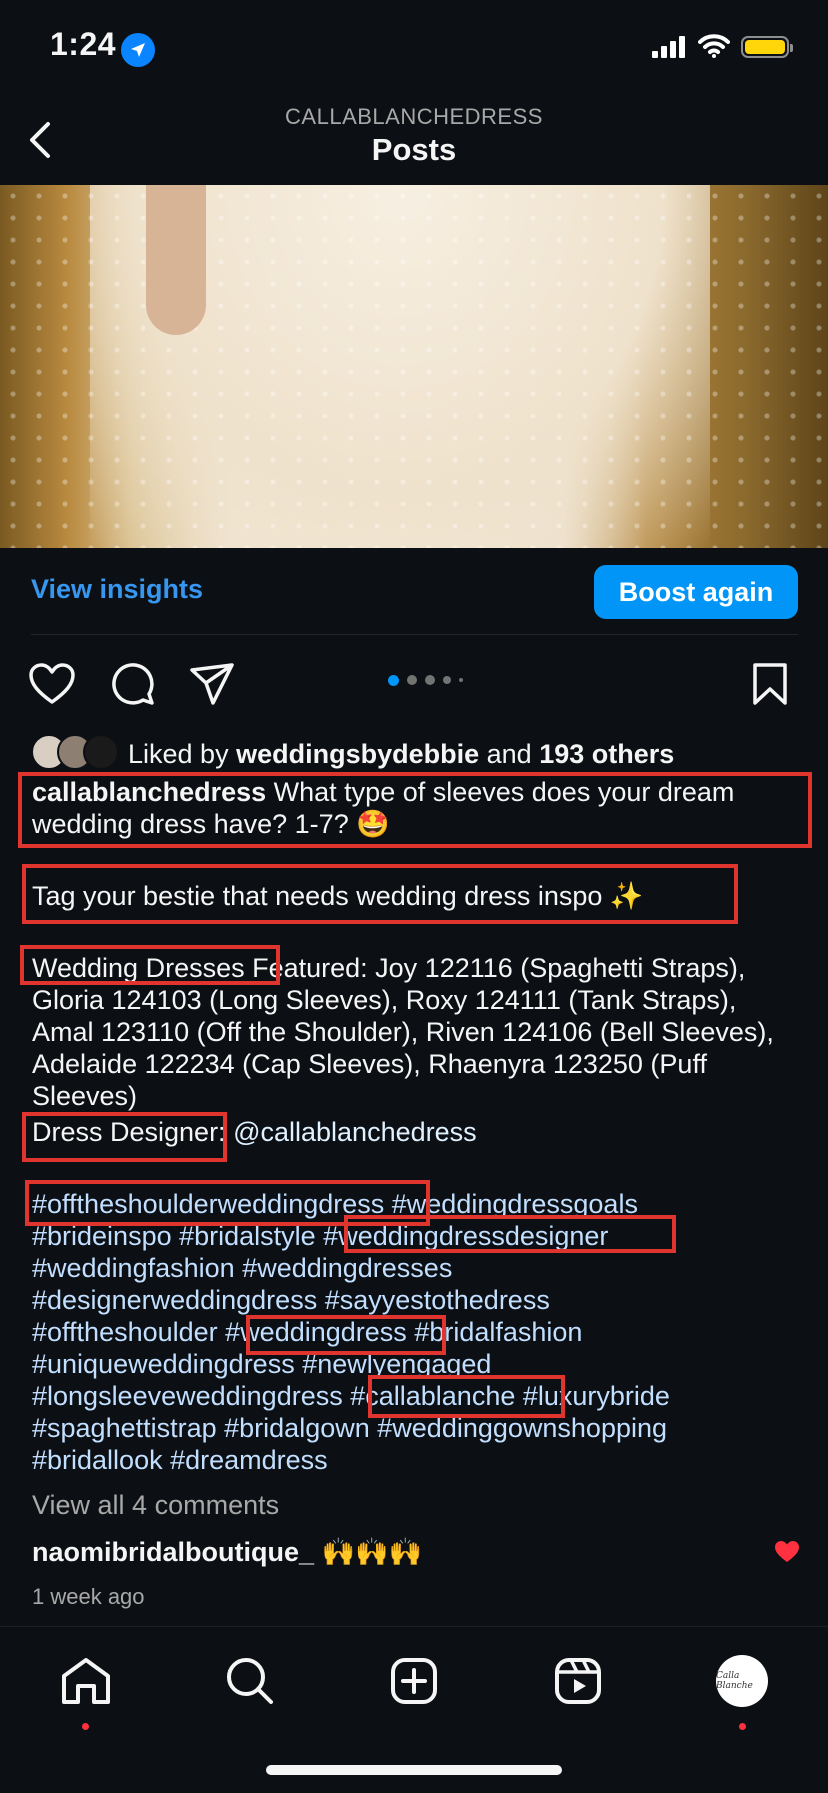  What do you see at coordinates (414, 149) in the screenshot?
I see `page-title: Posts` at bounding box center [414, 149].